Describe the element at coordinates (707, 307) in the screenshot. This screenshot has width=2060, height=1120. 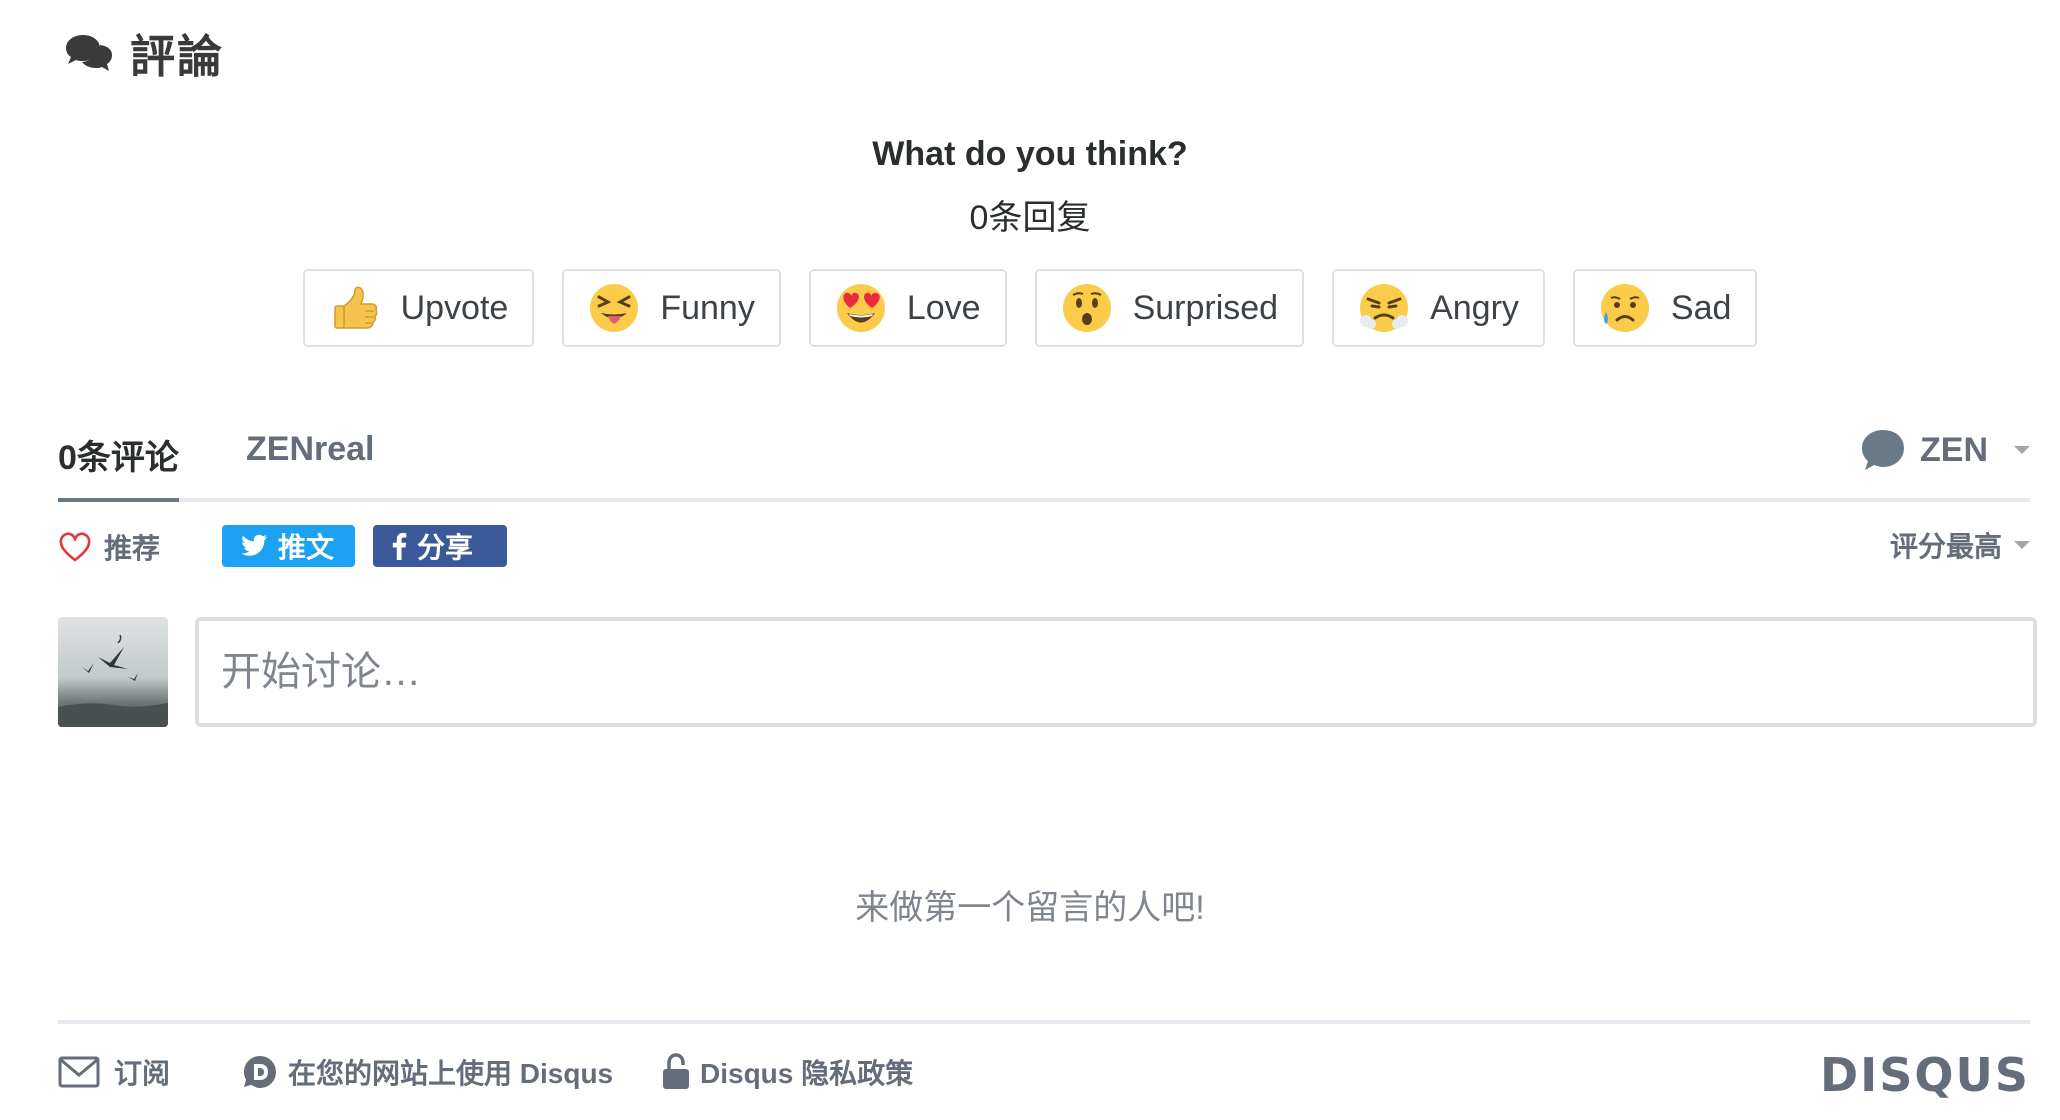
I see `reaction-label: Funny` at that location.